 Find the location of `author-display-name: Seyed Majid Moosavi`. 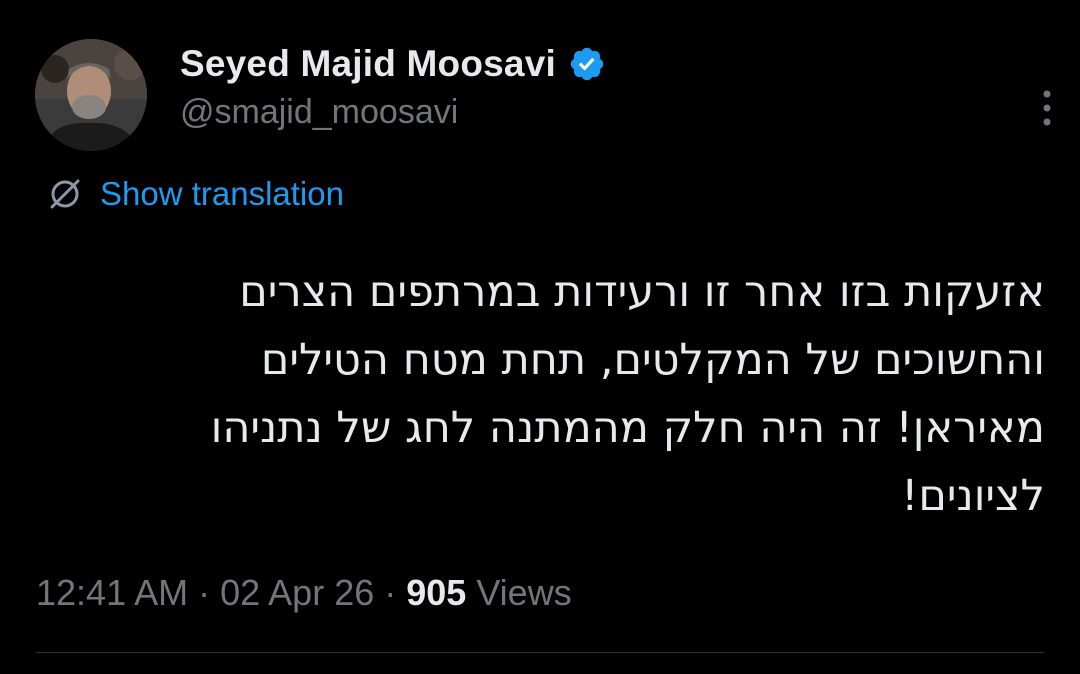

author-display-name: Seyed Majid Moosavi is located at coordinates (368, 64).